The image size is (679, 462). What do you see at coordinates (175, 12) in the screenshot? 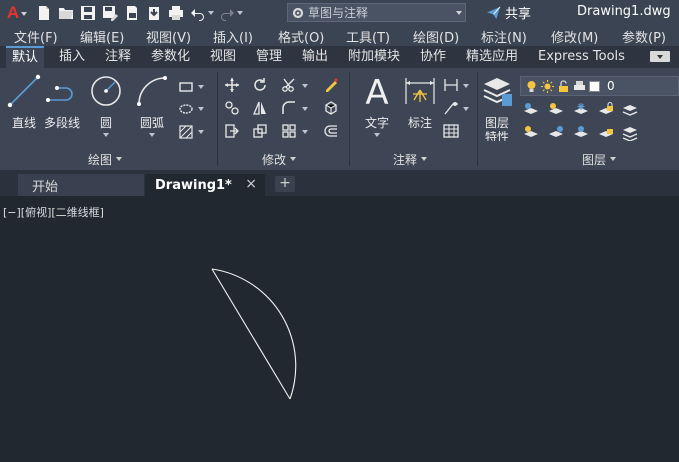
I see `plot-icon` at bounding box center [175, 12].